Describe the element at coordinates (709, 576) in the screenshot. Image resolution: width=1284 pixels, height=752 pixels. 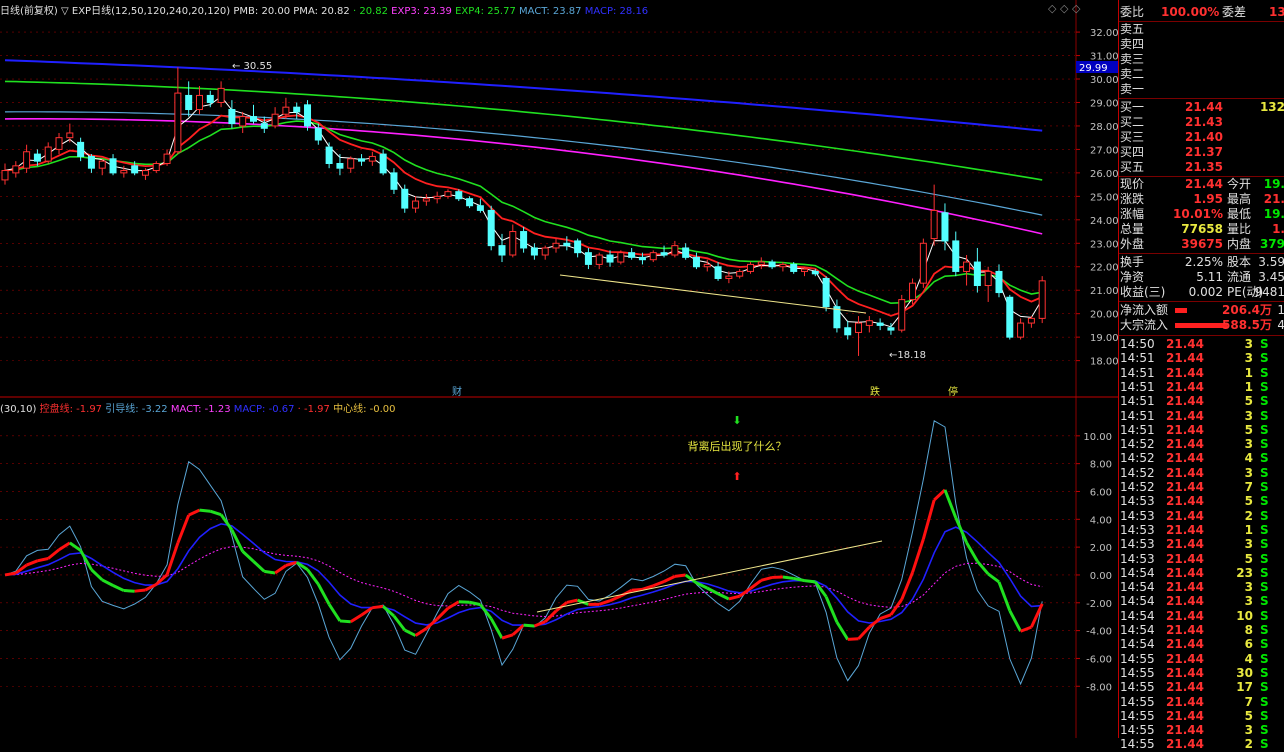
I see `divergence-line-sub` at that location.